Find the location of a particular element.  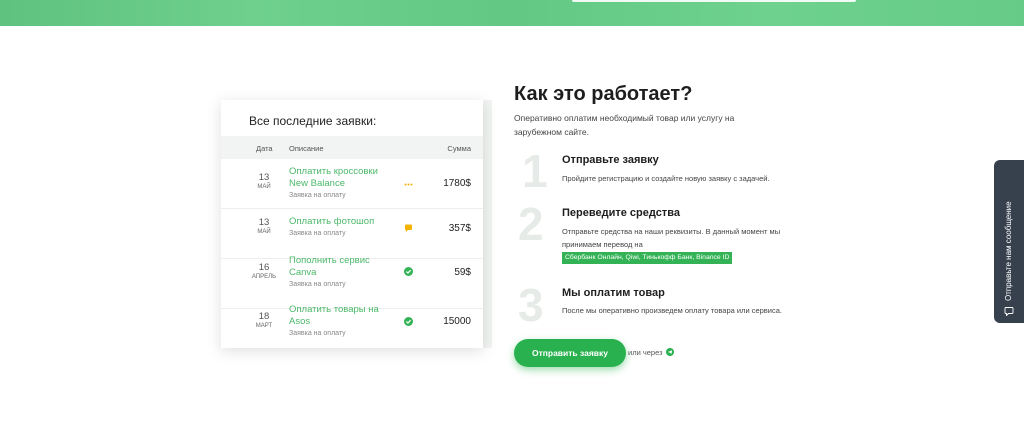

header-amount: Сумма is located at coordinates (459, 148).